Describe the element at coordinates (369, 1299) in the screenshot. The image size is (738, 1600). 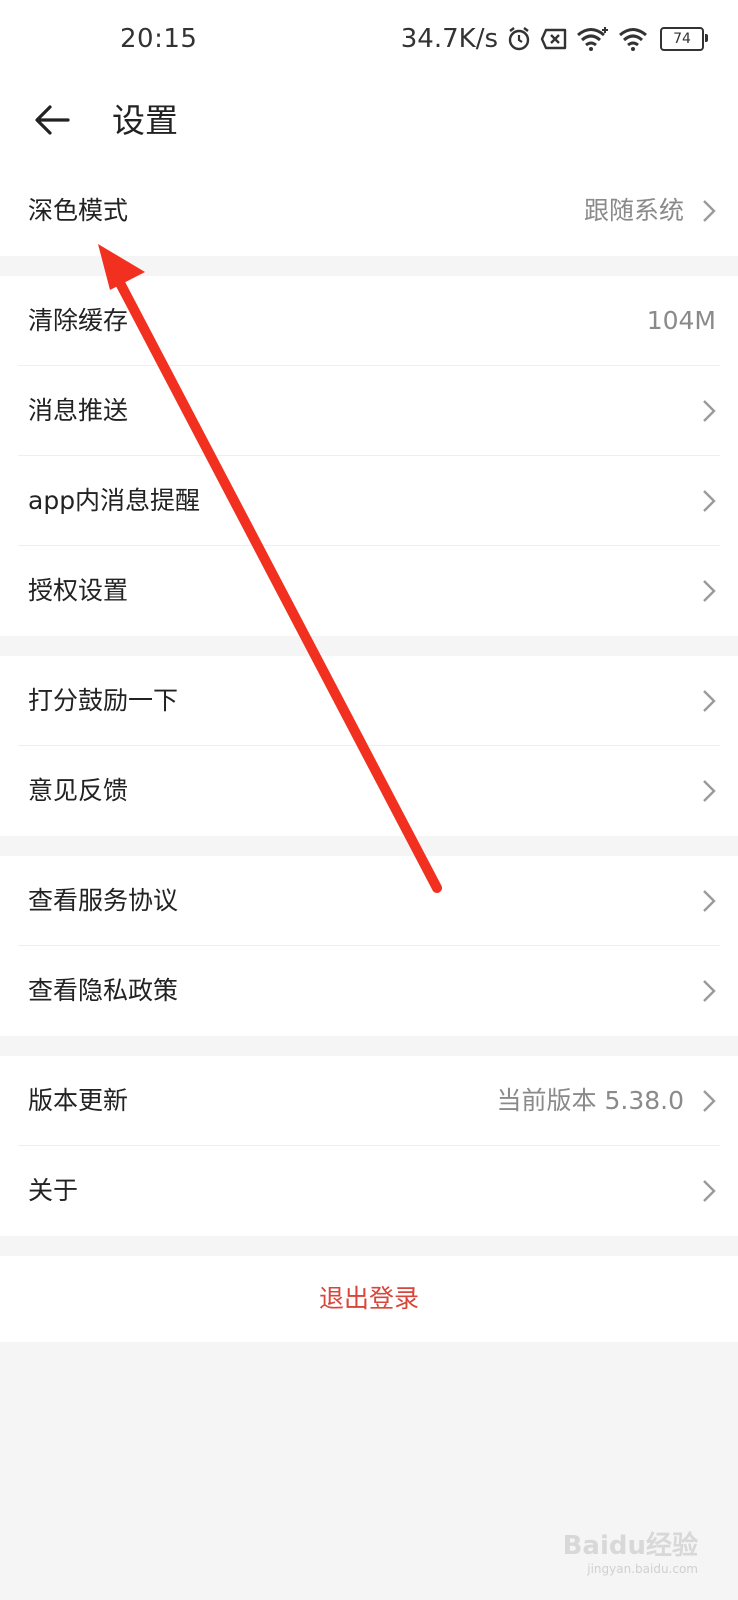
I see `logout-button: 退出登录` at that location.